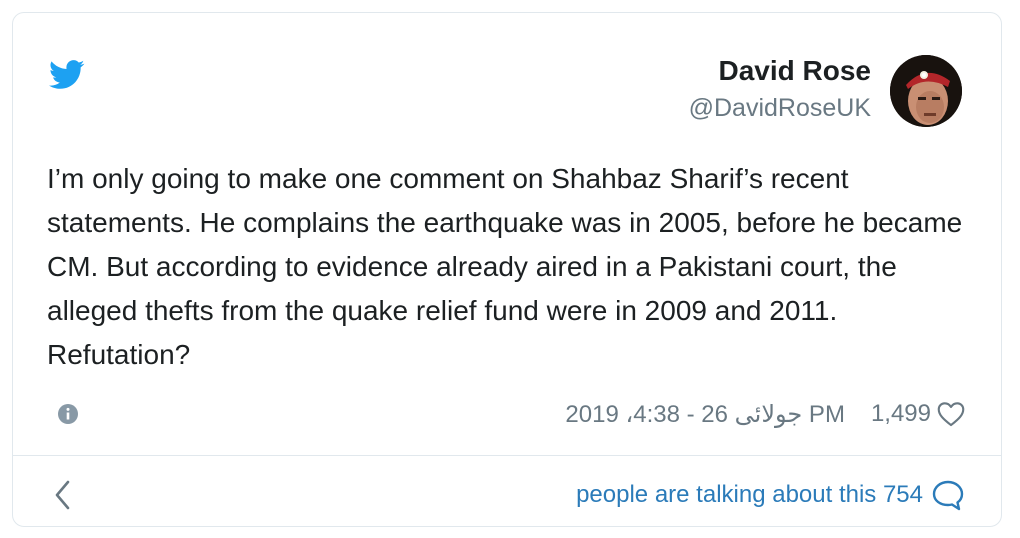 The width and height of the screenshot is (1020, 538). Describe the element at coordinates (506, 414) in the screenshot. I see `tweet-meta: 2019 ،جولائی 26 - 4:38 PM 1,499` at that location.